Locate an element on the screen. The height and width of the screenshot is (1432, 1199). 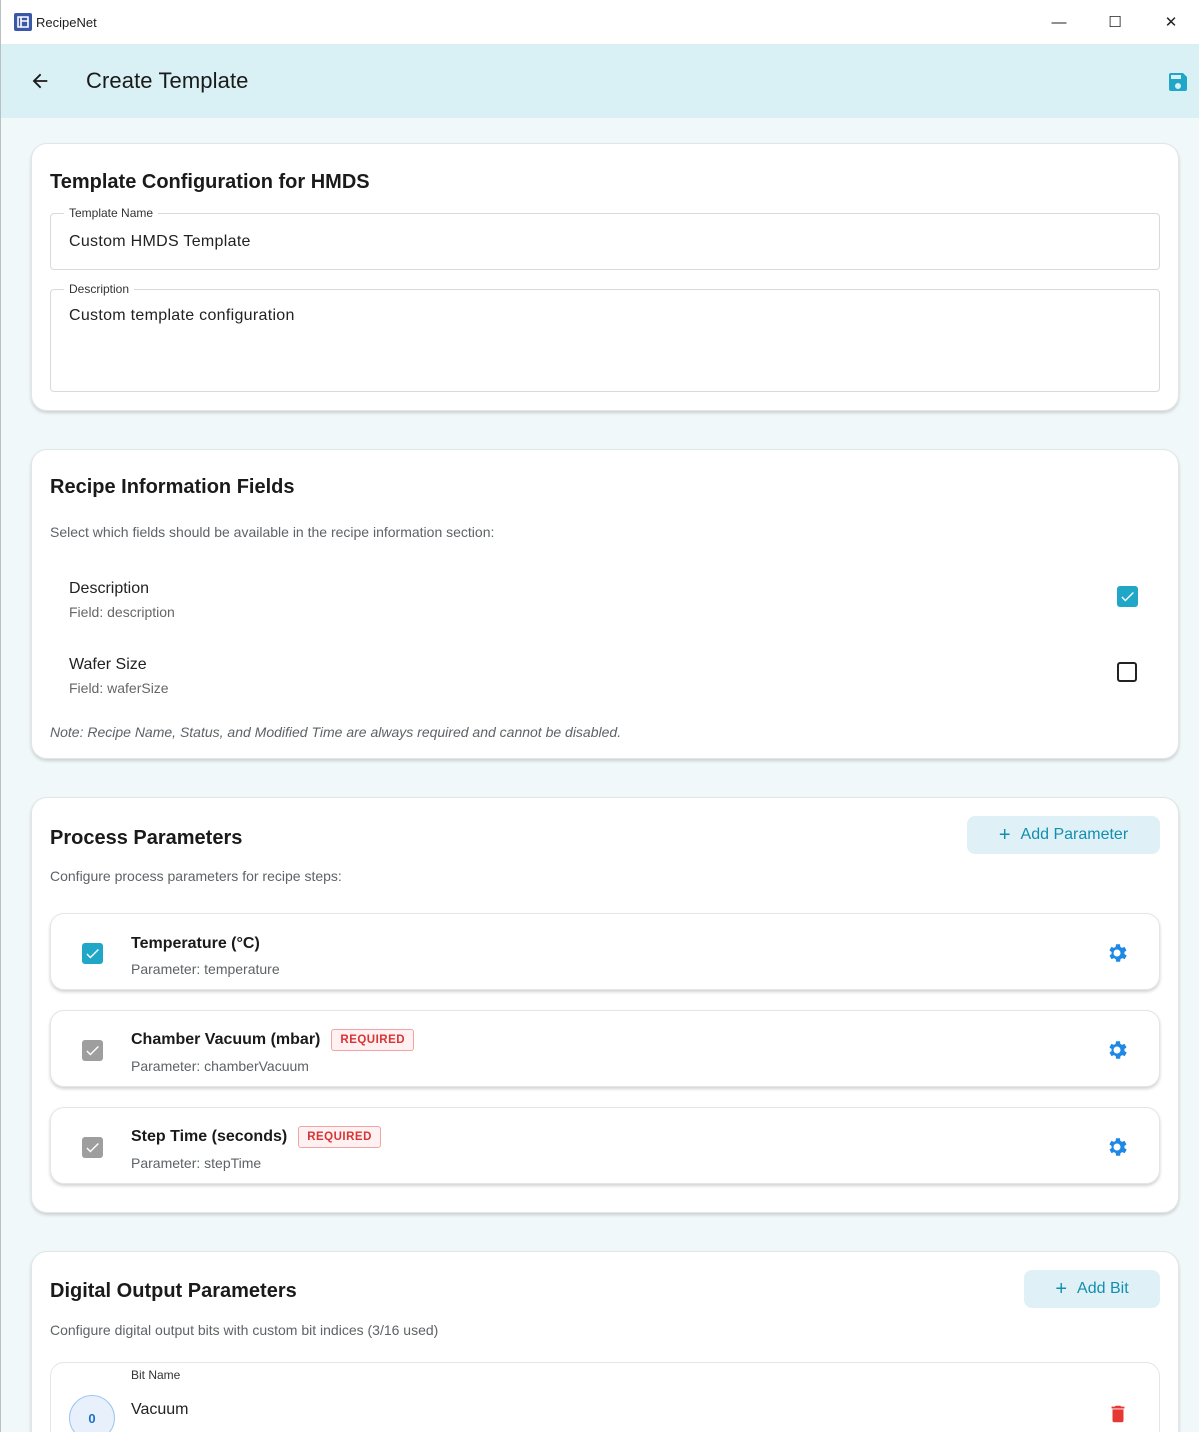
card-title: Template Configuration for HMDS is located at coordinates (210, 182).